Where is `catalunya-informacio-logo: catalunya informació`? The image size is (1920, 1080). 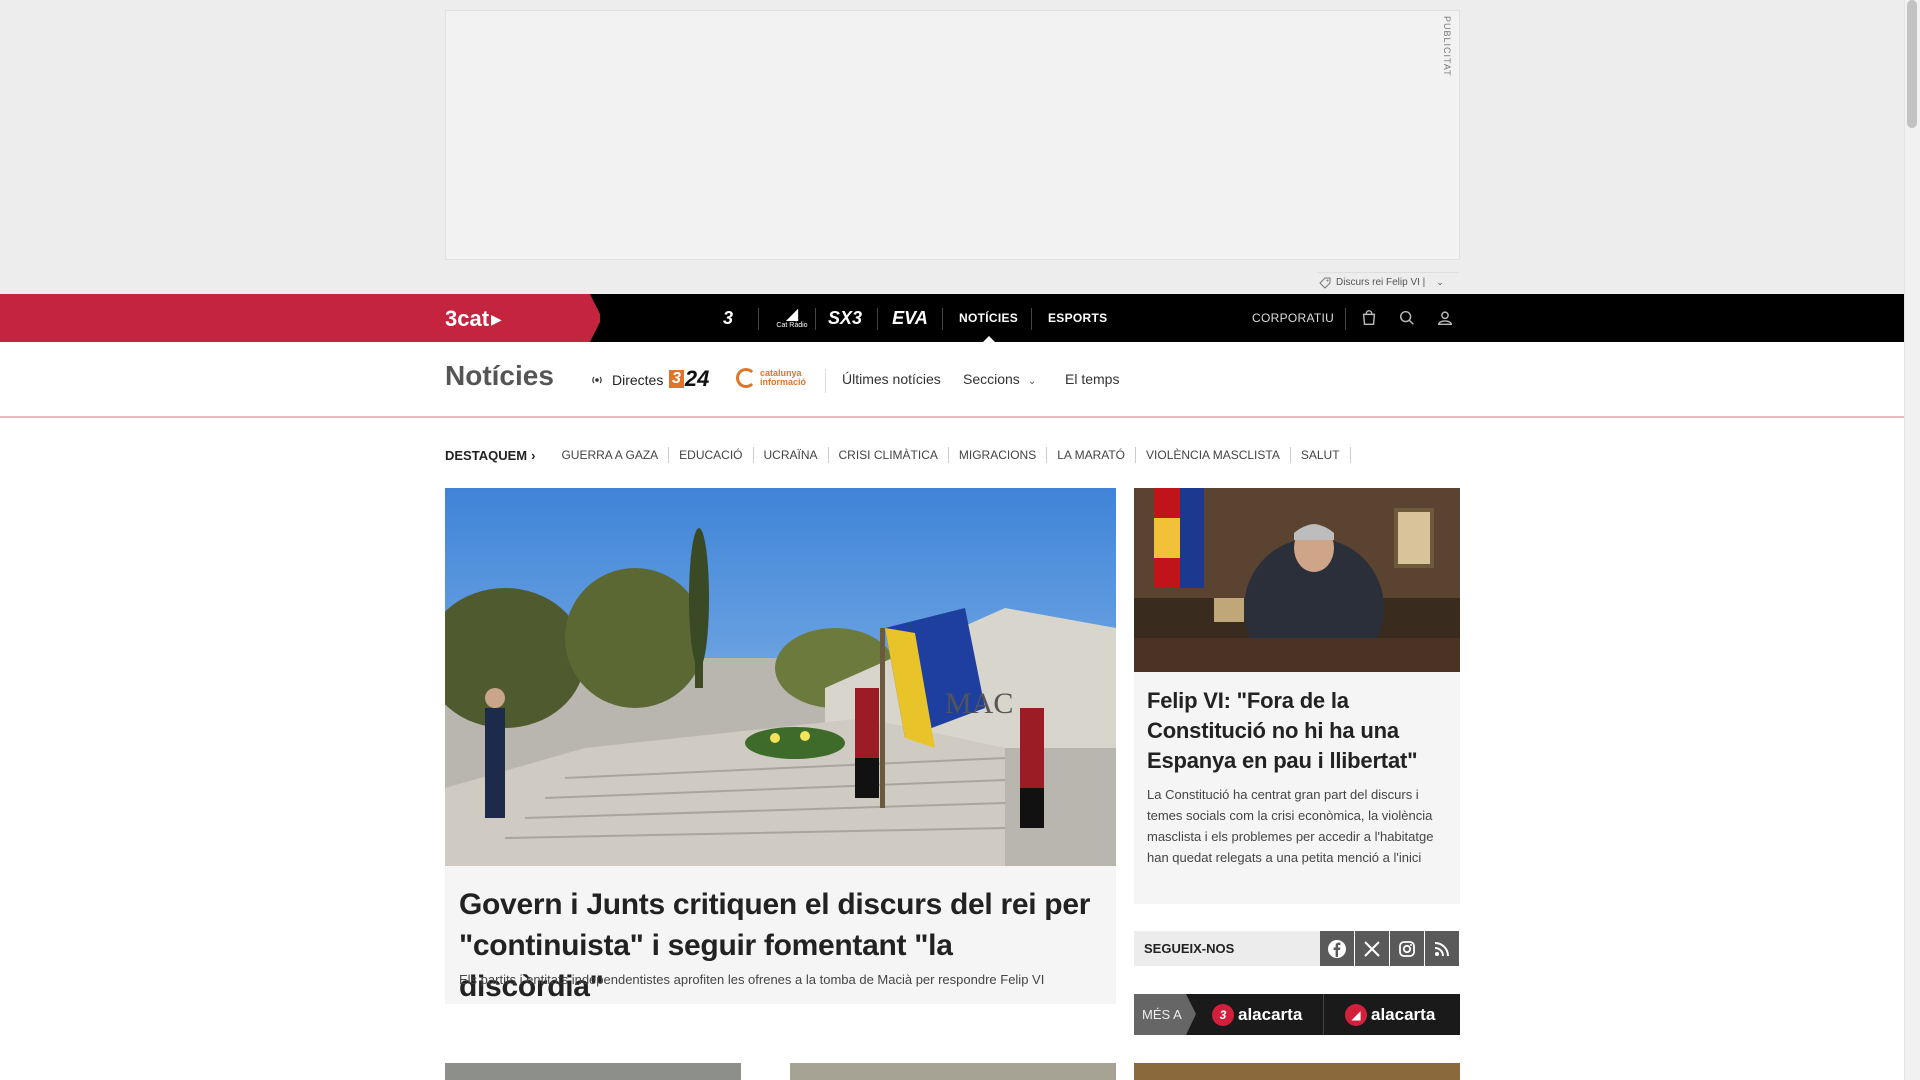
catalunya-informacio-logo: catalunya informació is located at coordinates (777, 378).